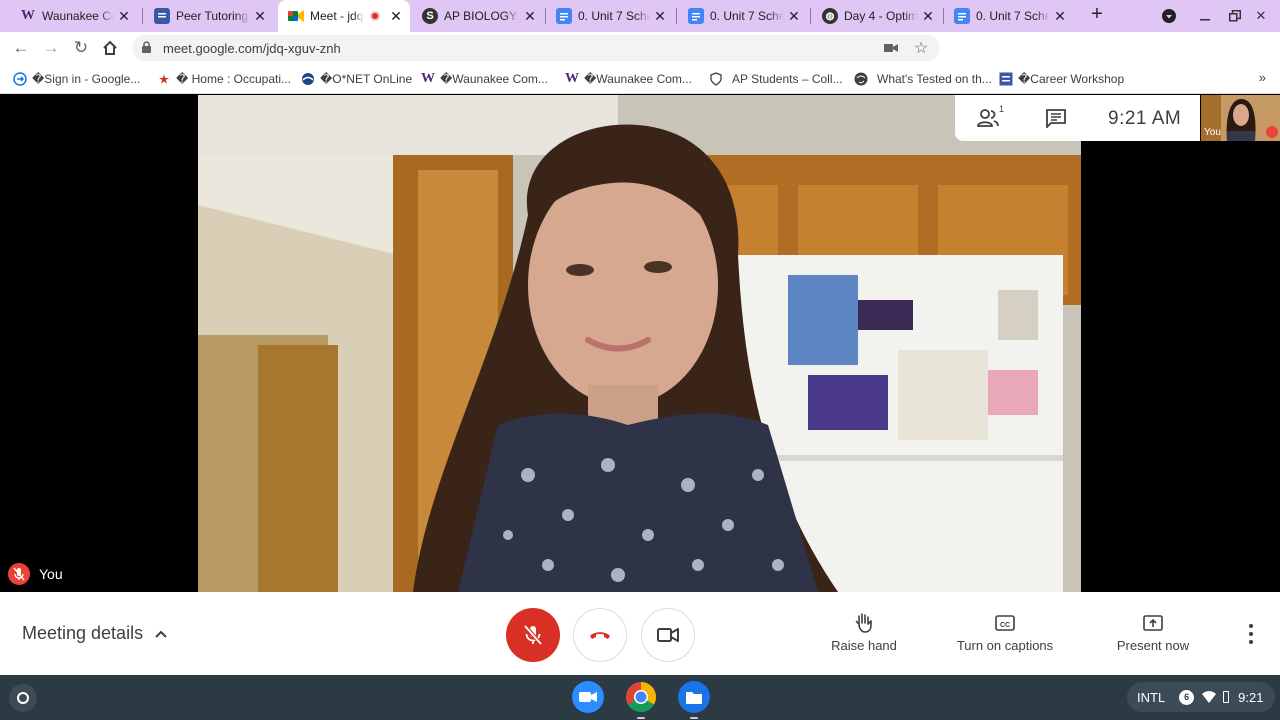 The image size is (1280, 720). What do you see at coordinates (1201, 697) in the screenshot?
I see `system-tray: INTL 6 9:21` at bounding box center [1201, 697].